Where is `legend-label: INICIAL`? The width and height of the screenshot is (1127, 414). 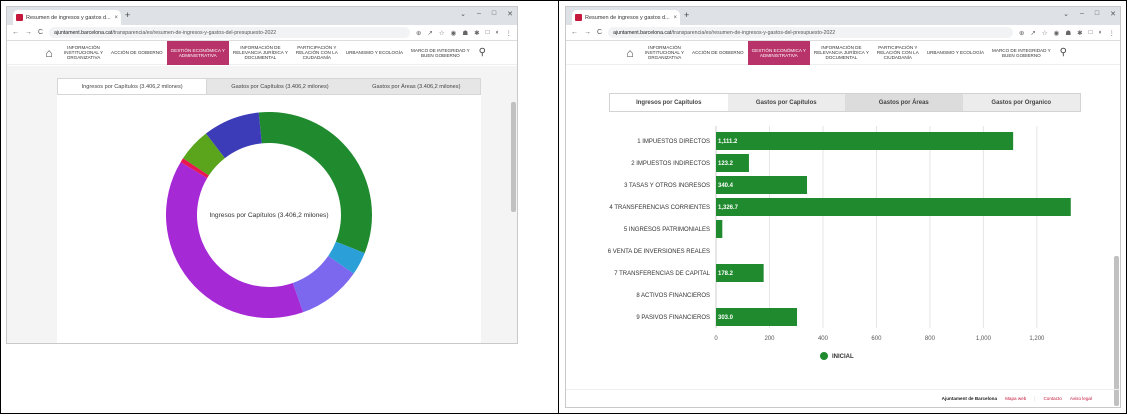 legend-label: INICIAL is located at coordinates (843, 357).